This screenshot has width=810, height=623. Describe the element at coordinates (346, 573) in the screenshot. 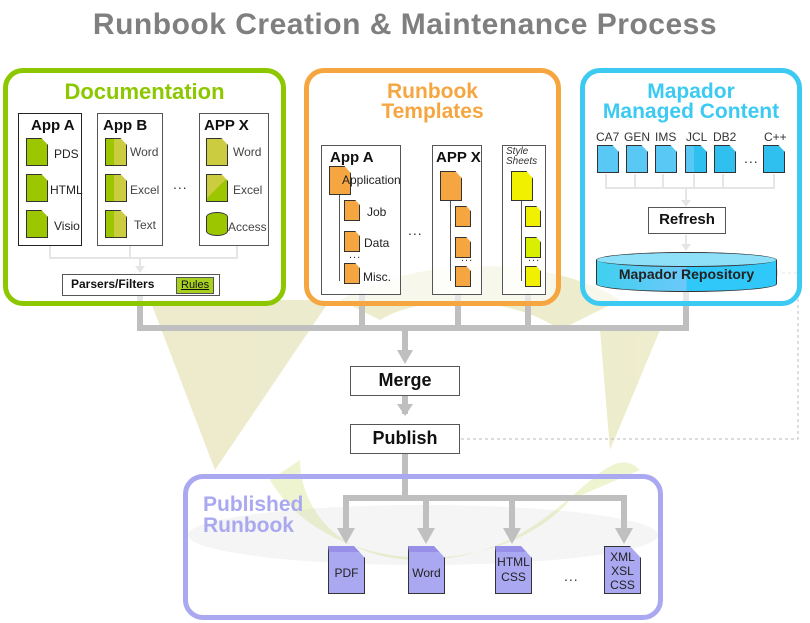

I see `output-label: PDF` at that location.